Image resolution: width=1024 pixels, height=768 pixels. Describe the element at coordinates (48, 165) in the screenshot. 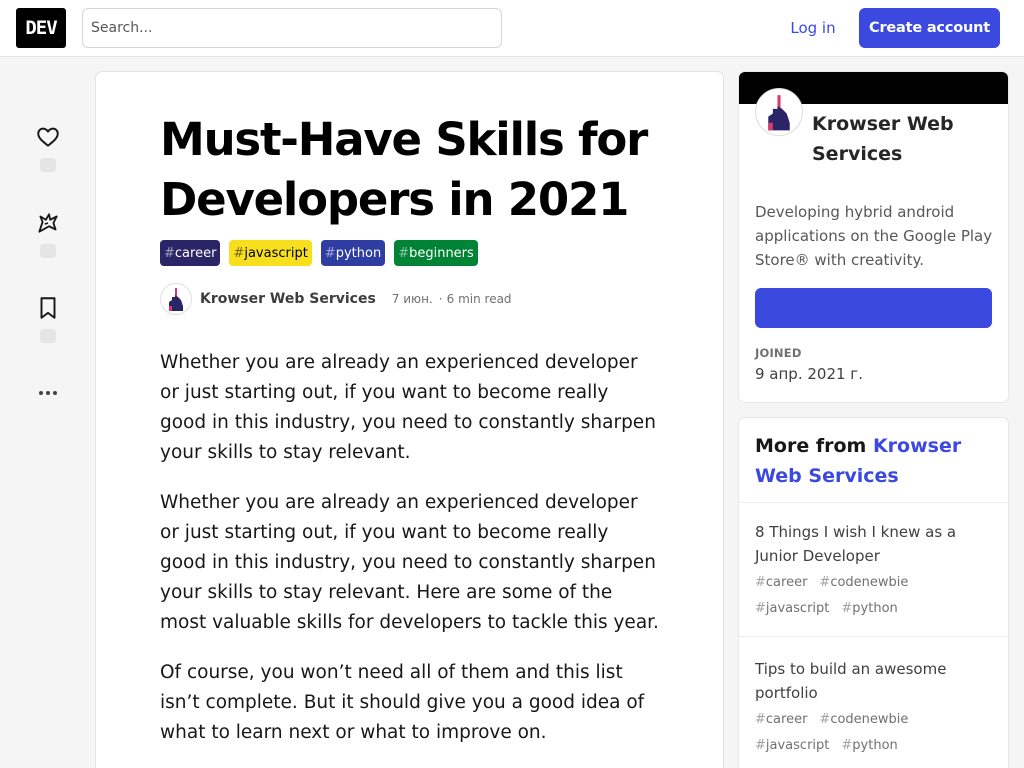

I see `like-count-placeholder` at that location.